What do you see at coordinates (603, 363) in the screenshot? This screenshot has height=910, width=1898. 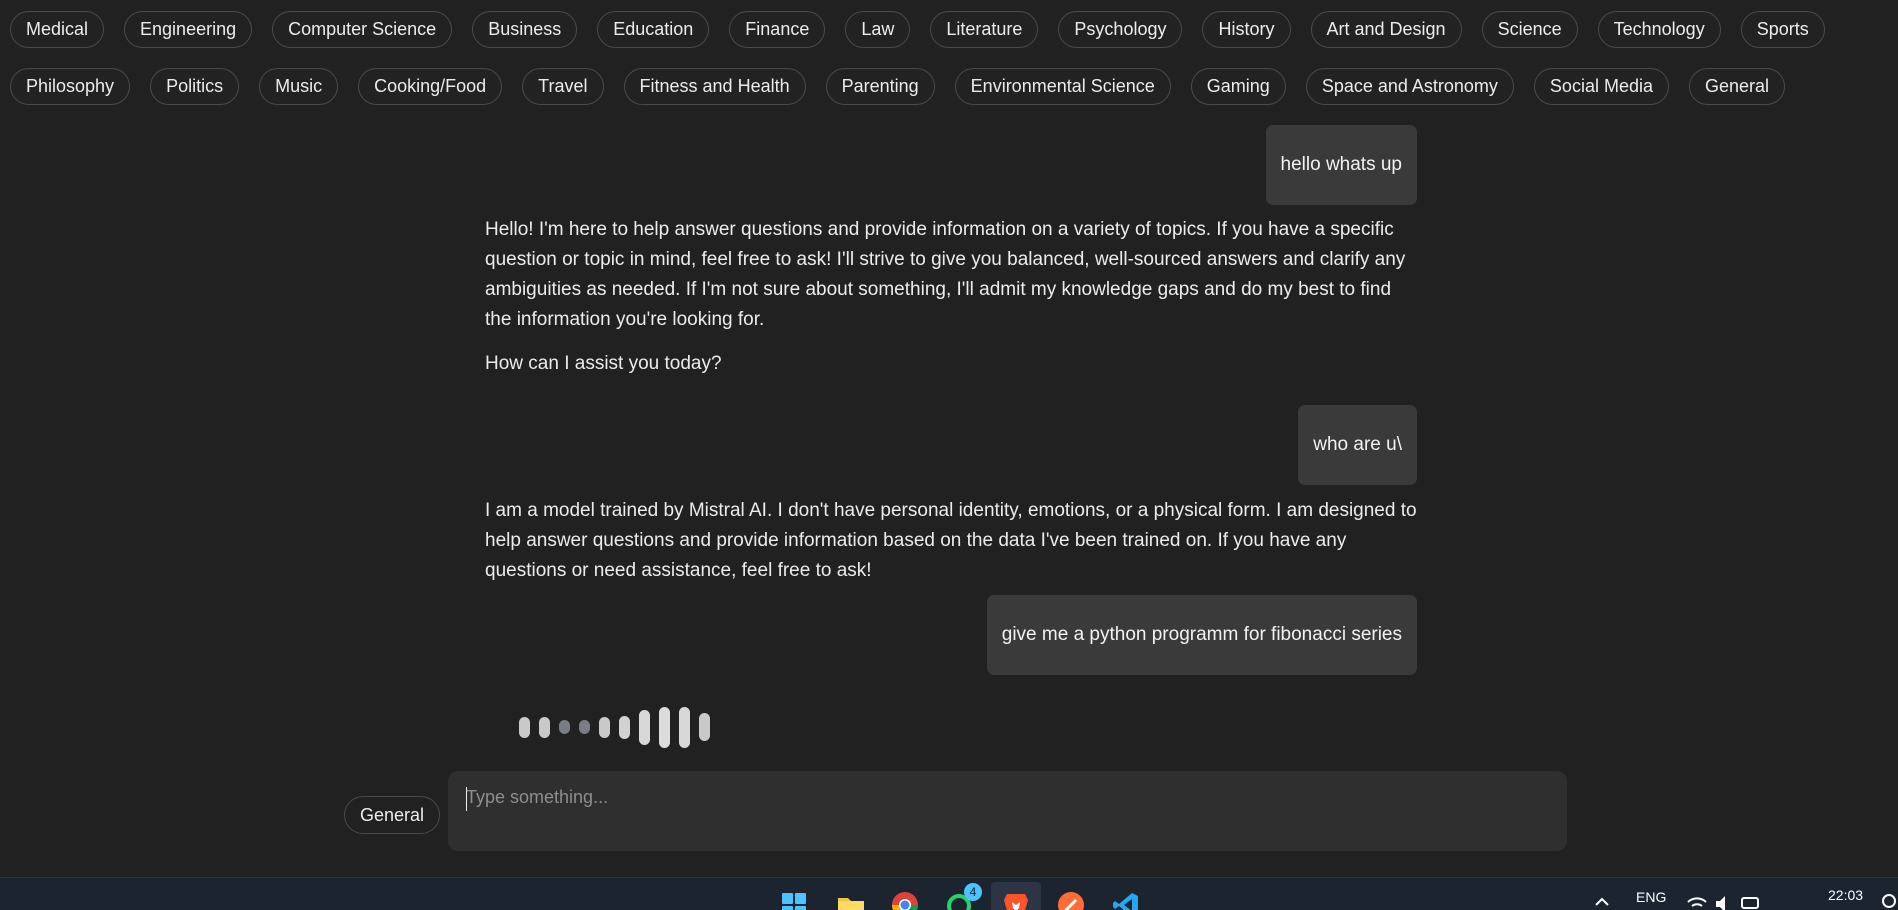 I see `assistant-message-paragraph: How can I assist you today?` at bounding box center [603, 363].